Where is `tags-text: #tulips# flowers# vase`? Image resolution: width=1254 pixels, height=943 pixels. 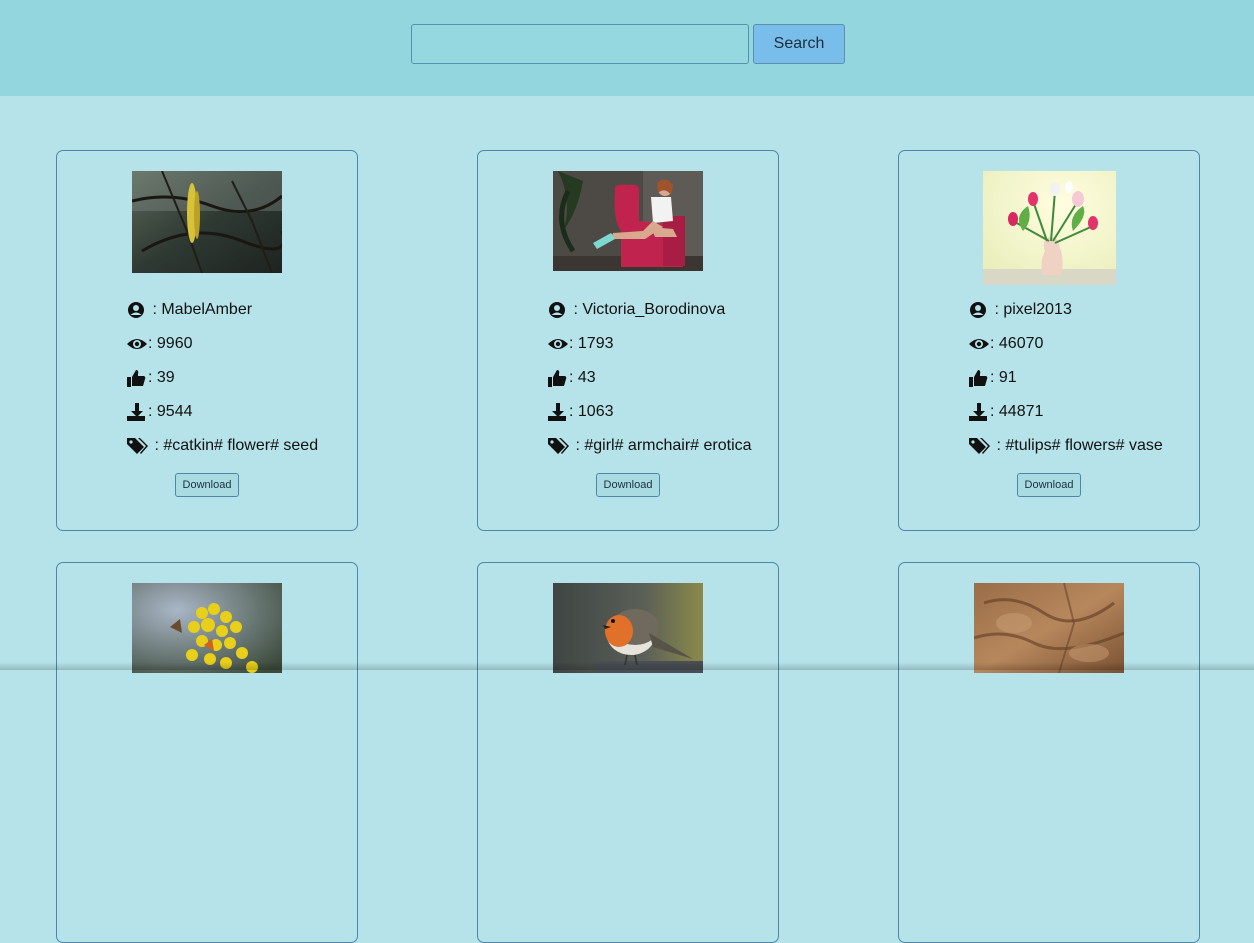 tags-text: #tulips# flowers# vase is located at coordinates (1084, 445).